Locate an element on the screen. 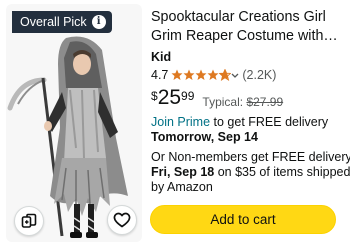 The height and width of the screenshot is (250, 350). compare-button is located at coordinates (29, 221).